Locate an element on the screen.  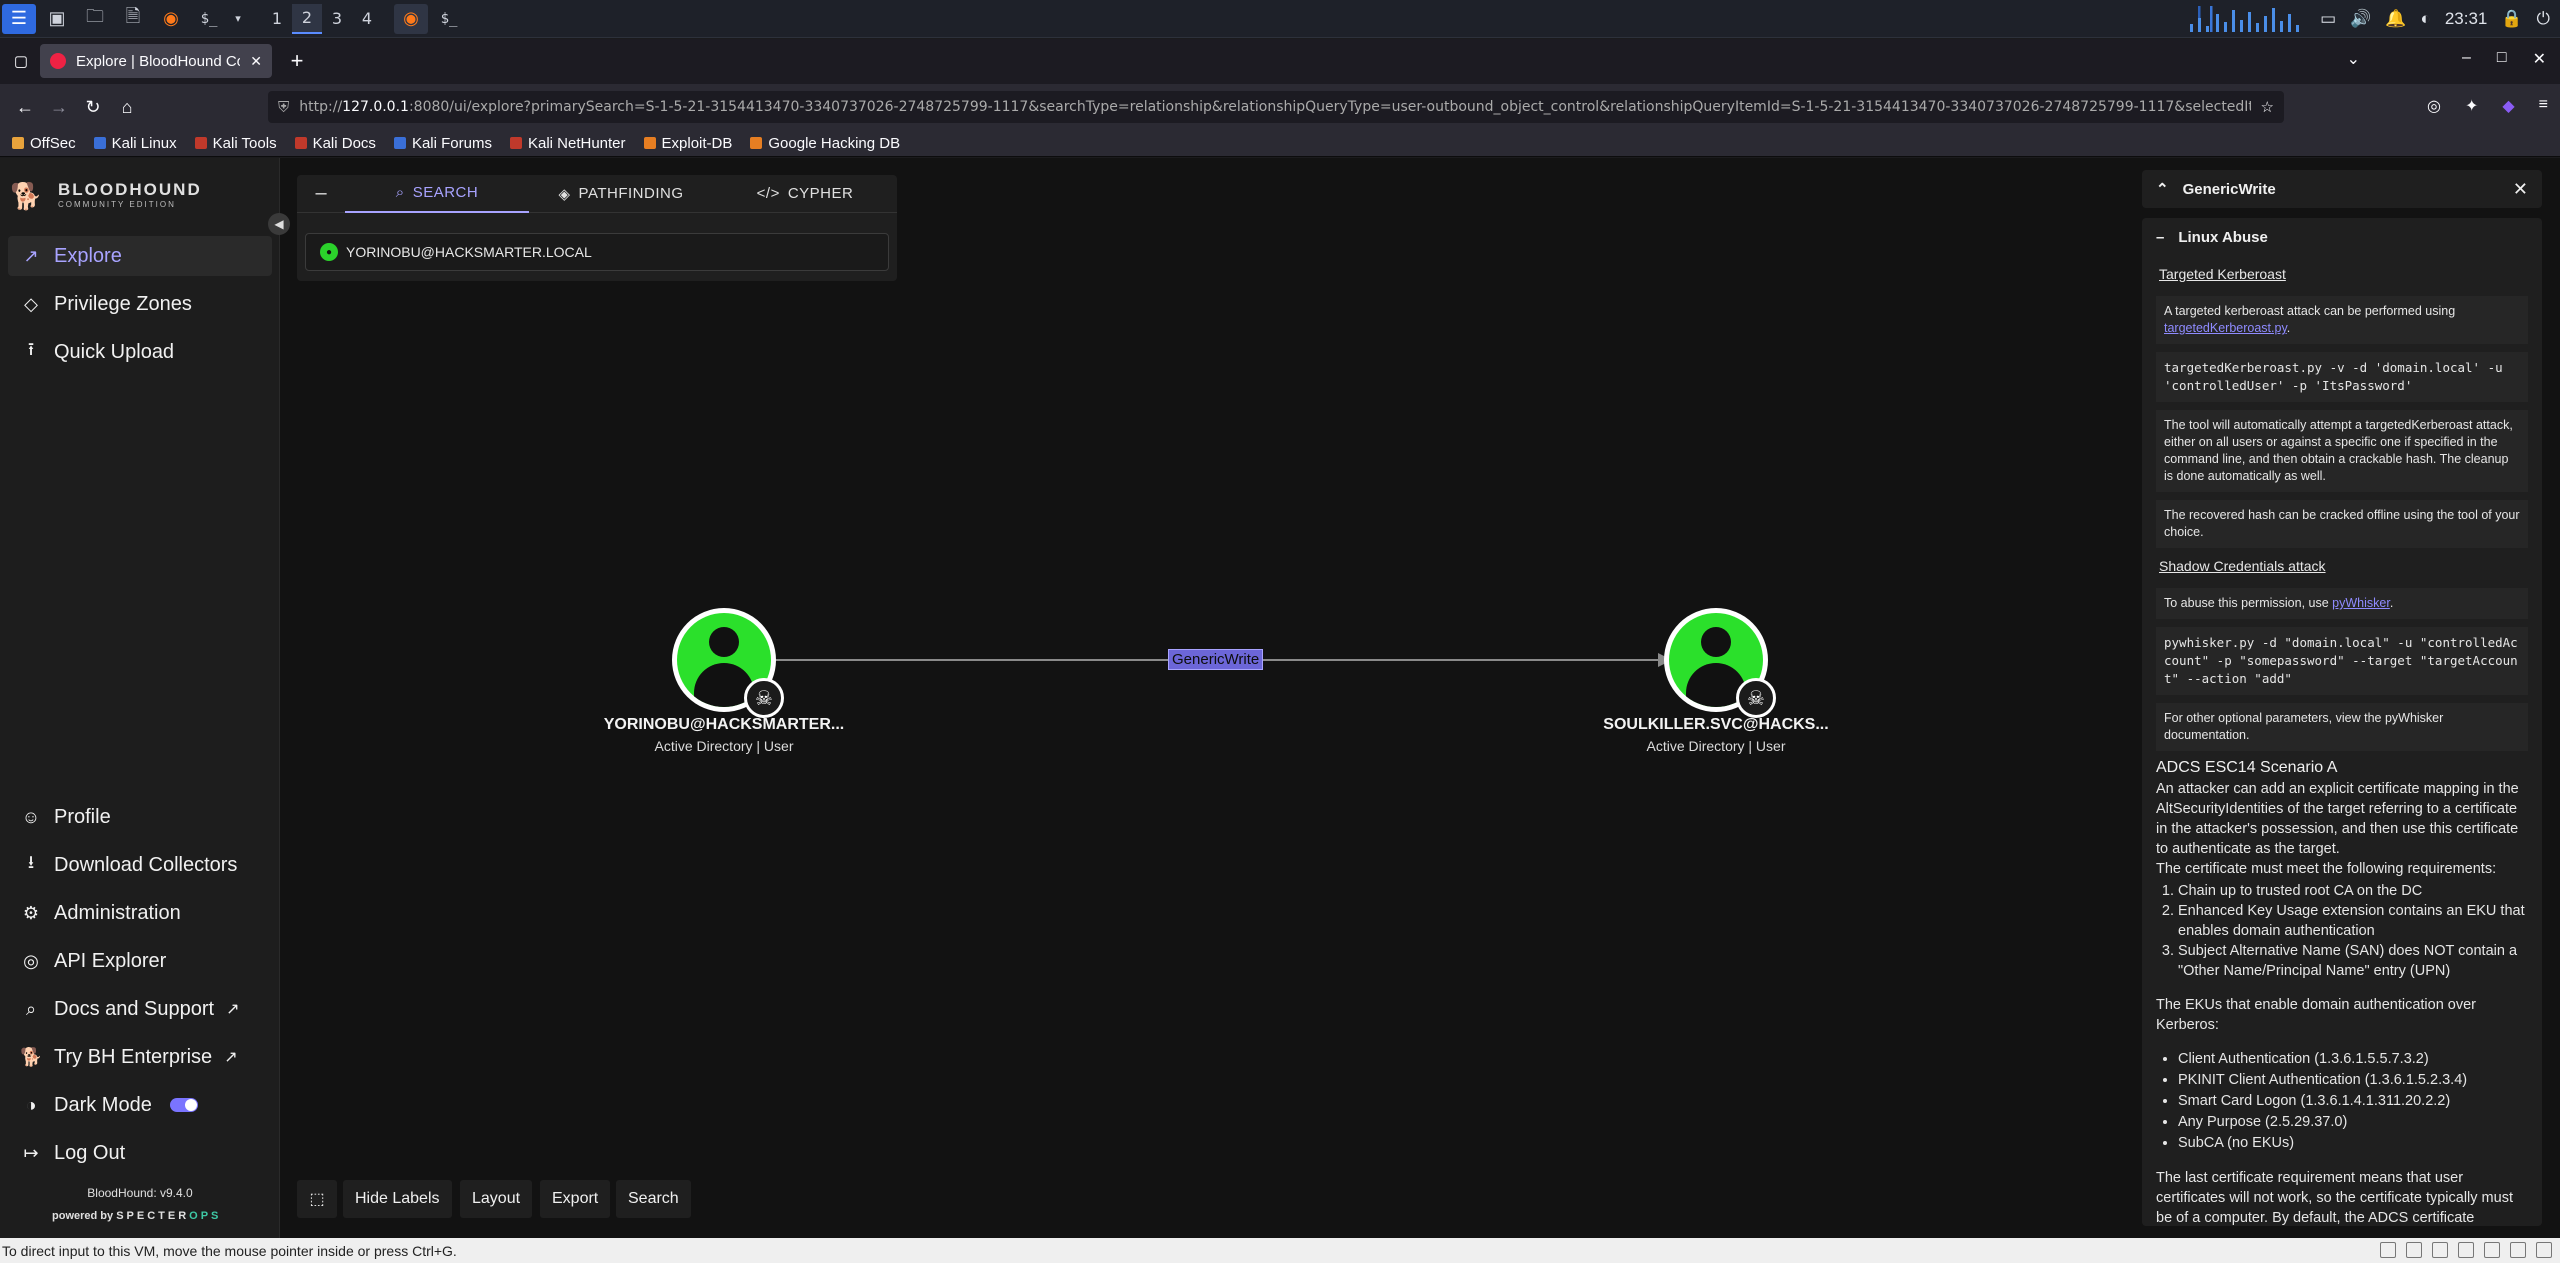
crop-fit-button: ⬚ is located at coordinates (317, 1199).